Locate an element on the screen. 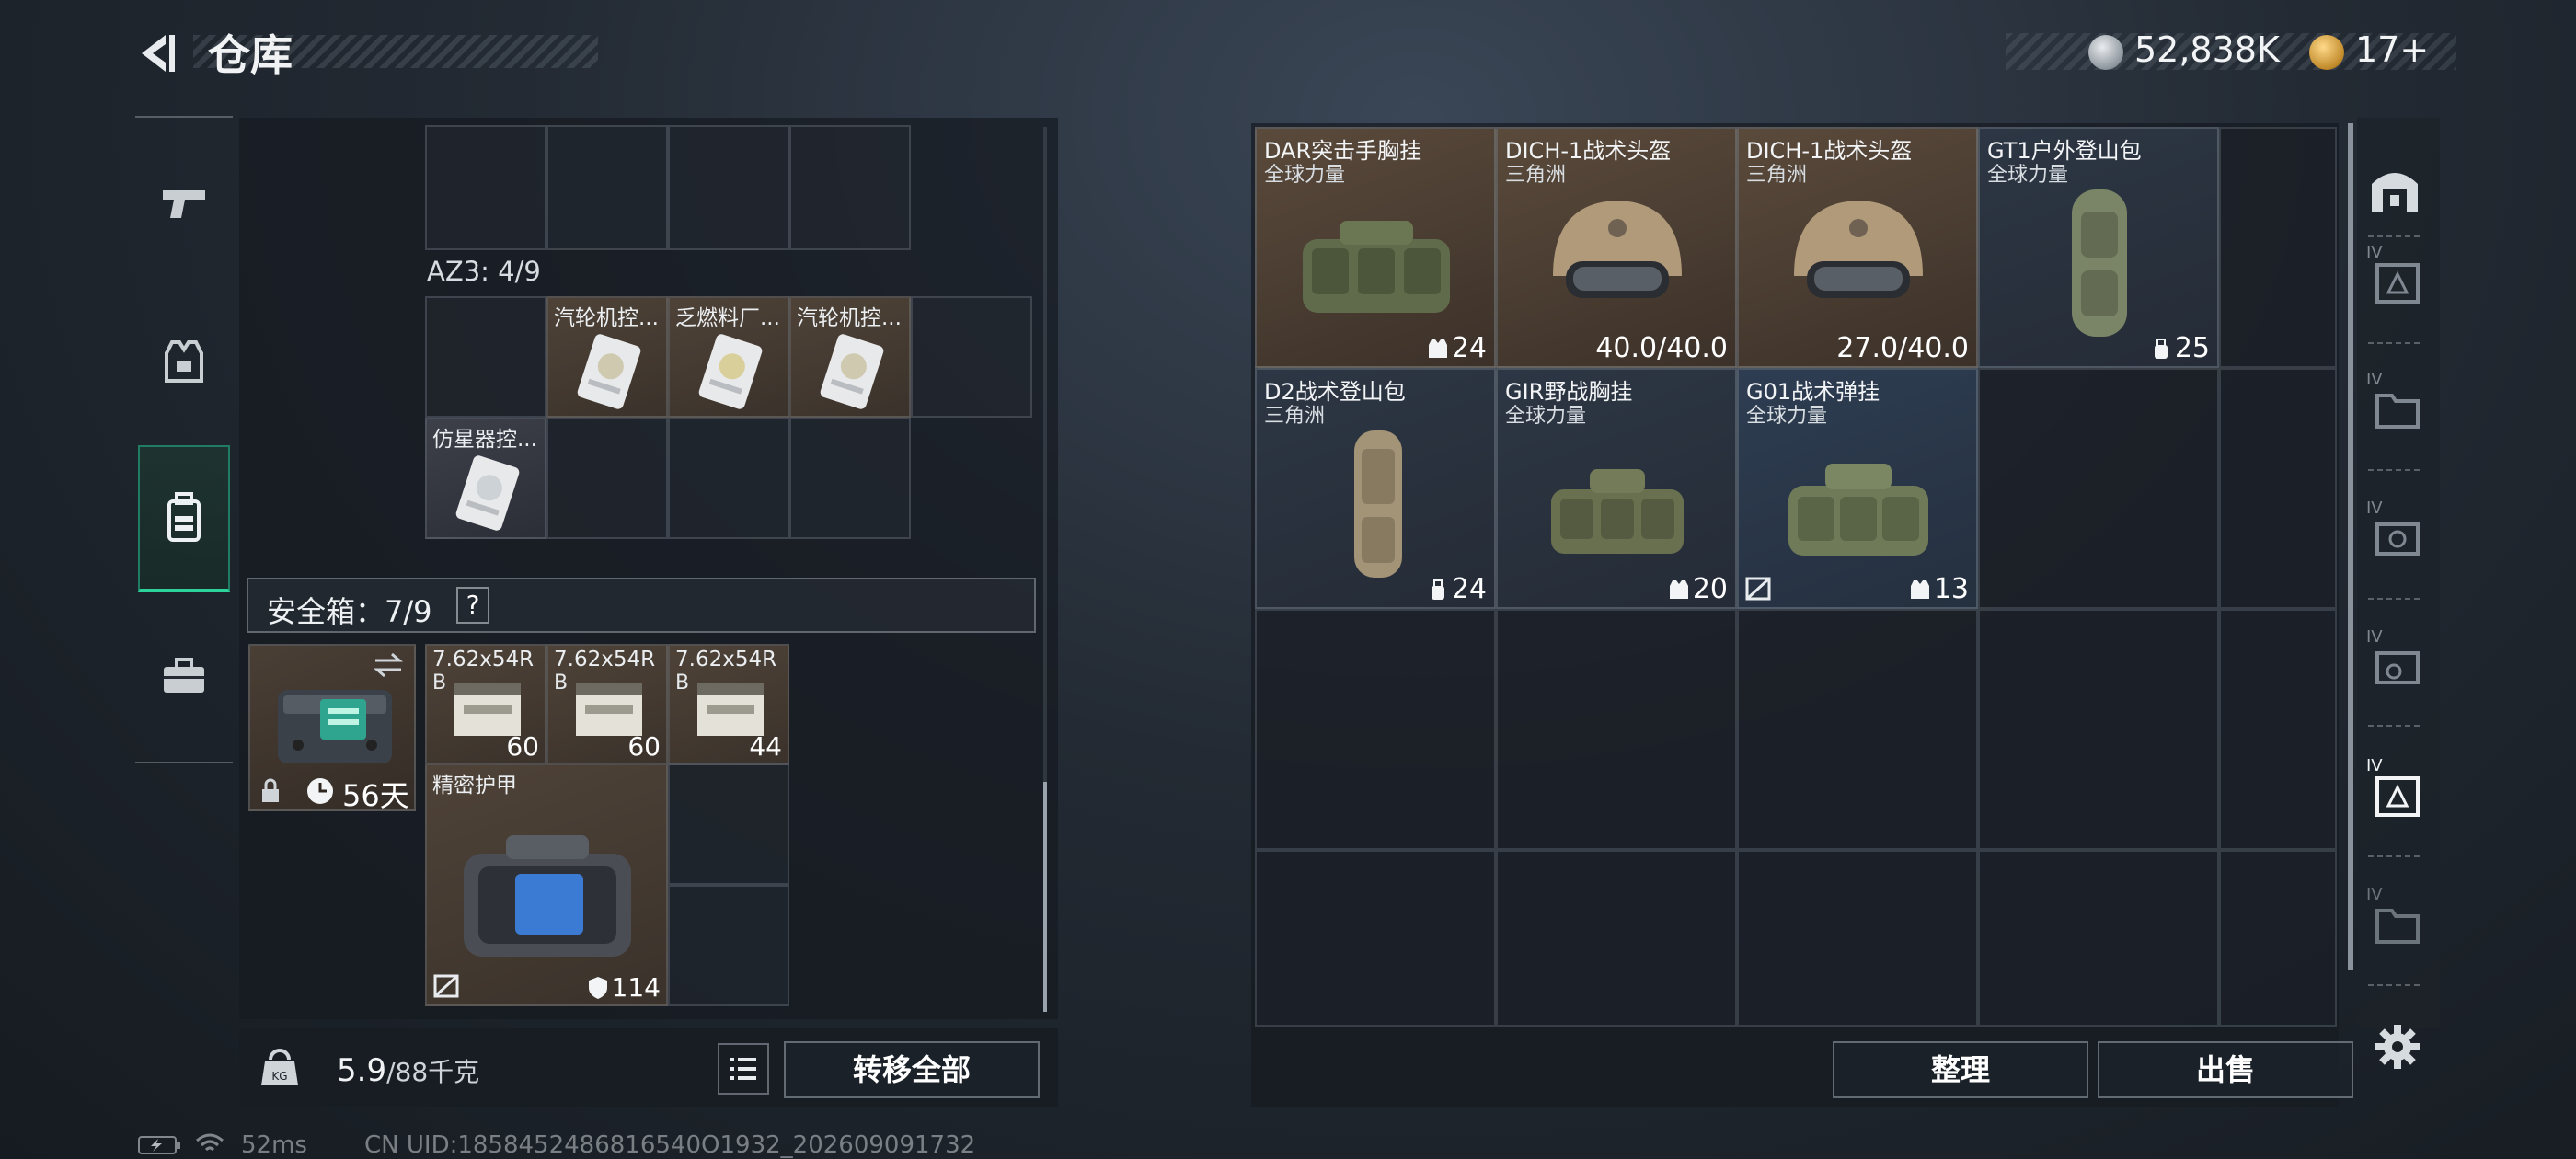  capacity-value: 24 is located at coordinates (1469, 348).